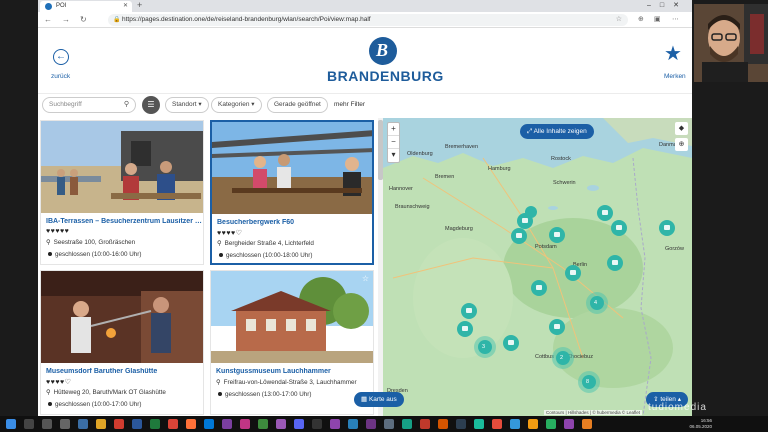 This screenshot has height=432, width=768. What do you see at coordinates (122, 167) in the screenshot?
I see `poi-photo` at bounding box center [122, 167].